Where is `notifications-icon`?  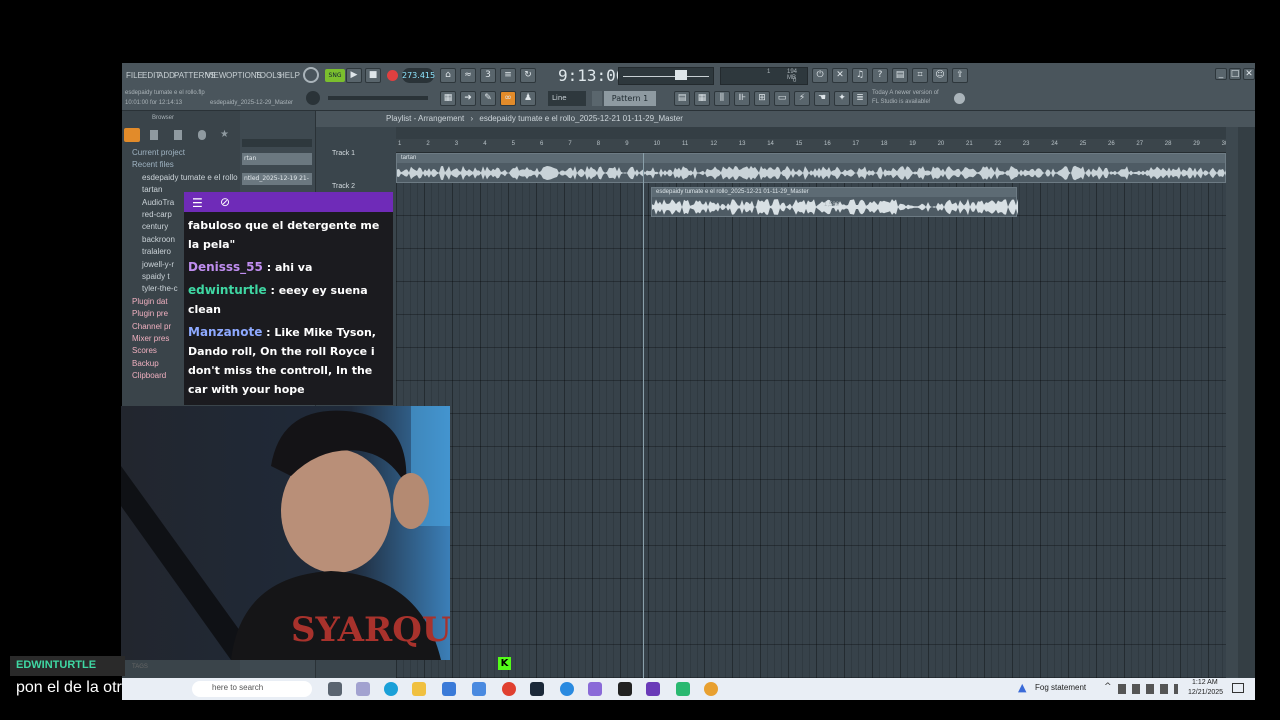 notifications-icon is located at coordinates (1238, 688).